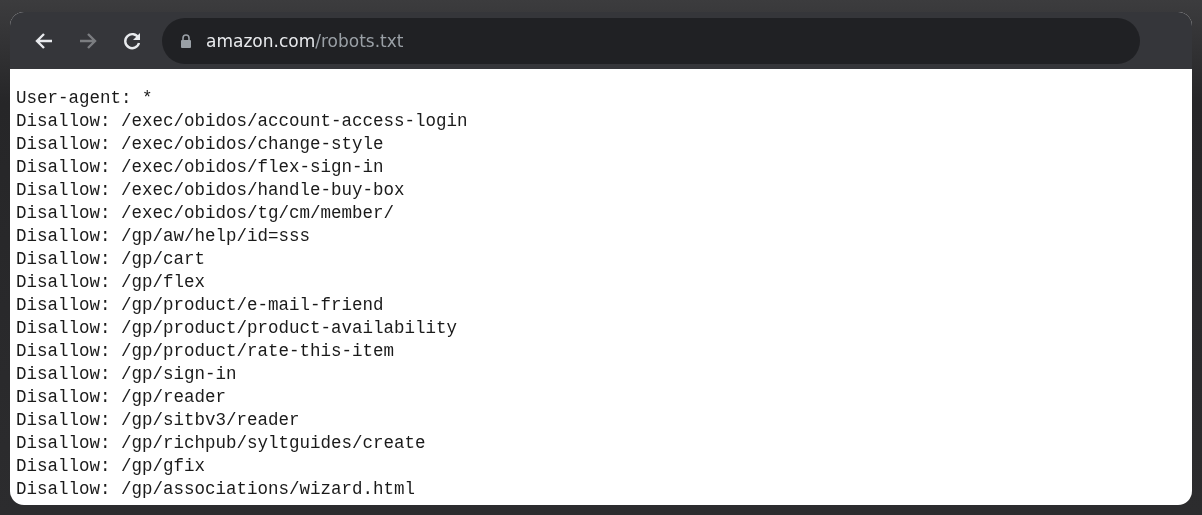 This screenshot has height=515, width=1202. I want to click on text-line: Disallow: /gp/sign-in, so click(126, 374).